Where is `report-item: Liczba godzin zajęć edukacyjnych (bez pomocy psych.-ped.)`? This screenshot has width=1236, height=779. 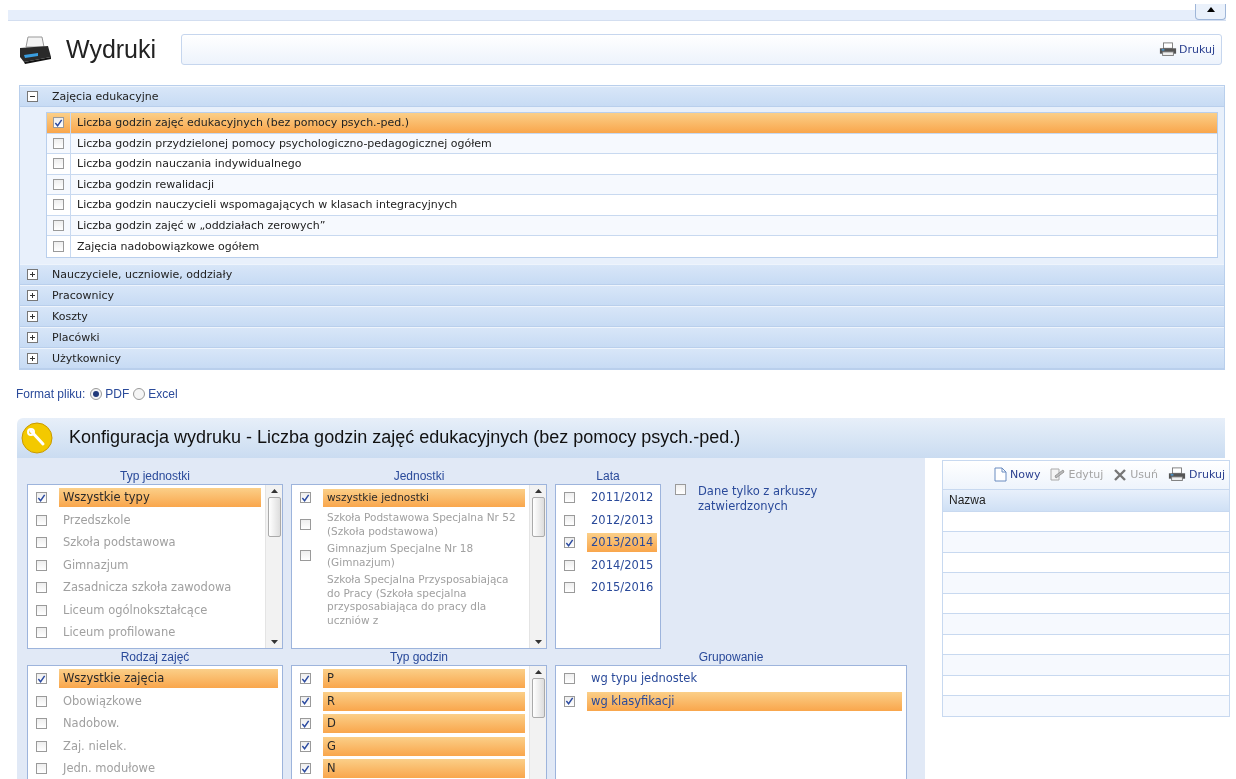 report-item: Liczba godzin zajęć edukacyjnych (bez pomocy psych.-ped.) is located at coordinates (632, 123).